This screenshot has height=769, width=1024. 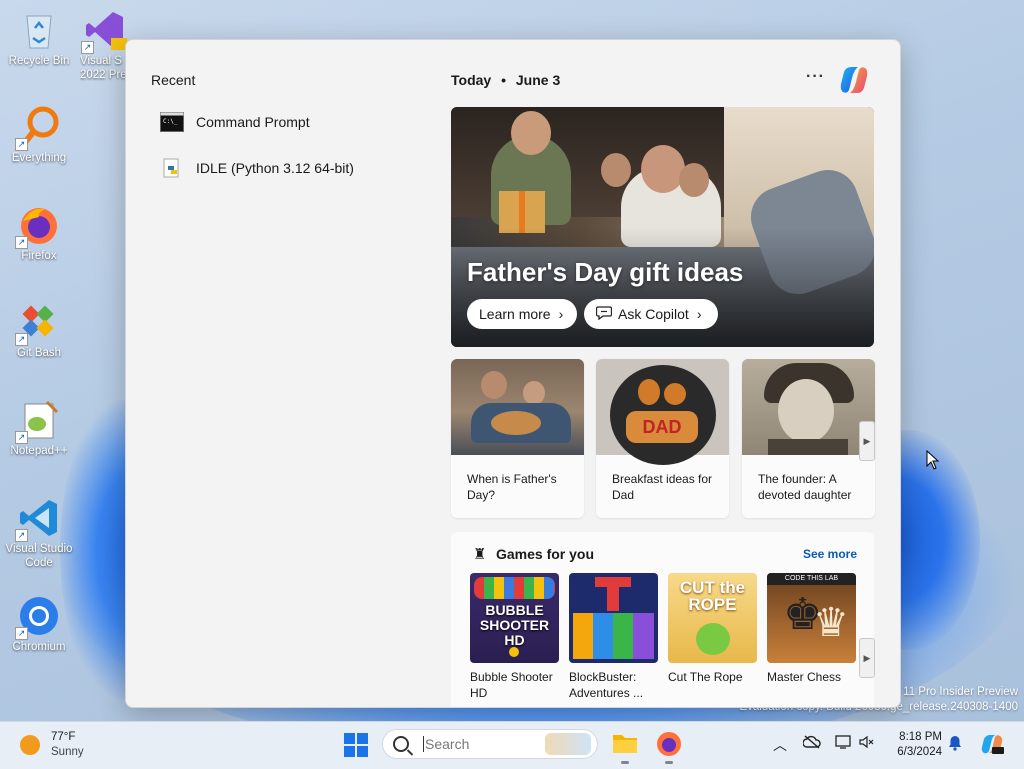 What do you see at coordinates (39, 256) in the screenshot?
I see `desktop-icon-label: Firefox` at bounding box center [39, 256].